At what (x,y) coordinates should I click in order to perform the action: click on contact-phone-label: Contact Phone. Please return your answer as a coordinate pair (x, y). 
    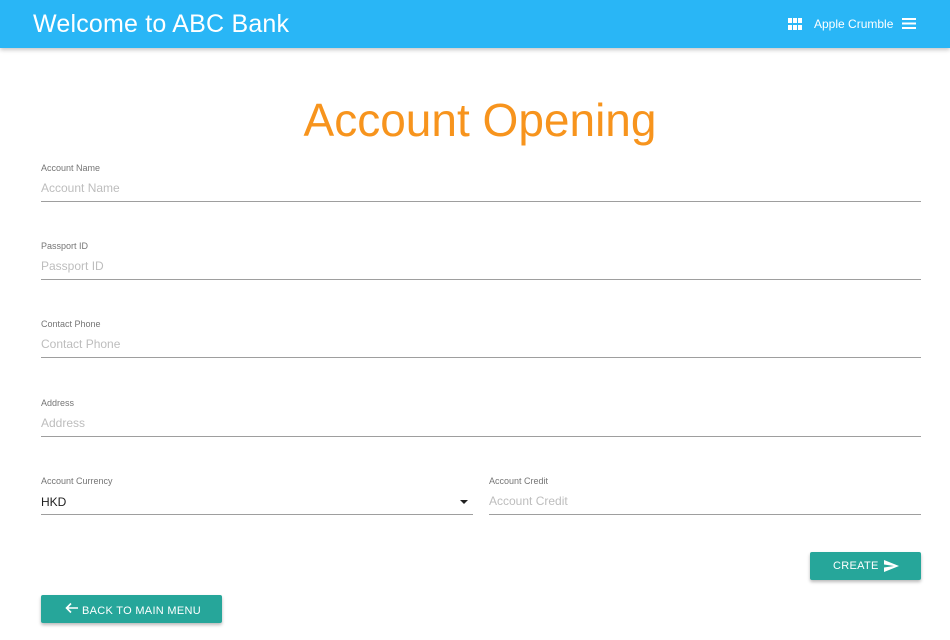
    Looking at the image, I should click on (71, 324).